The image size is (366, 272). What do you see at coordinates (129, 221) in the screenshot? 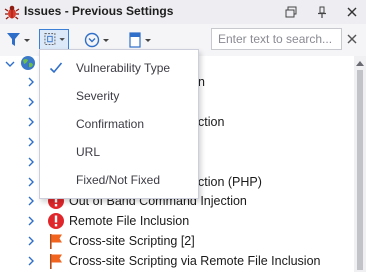
I see `tree-row-label: Remote File Inclusion` at bounding box center [129, 221].